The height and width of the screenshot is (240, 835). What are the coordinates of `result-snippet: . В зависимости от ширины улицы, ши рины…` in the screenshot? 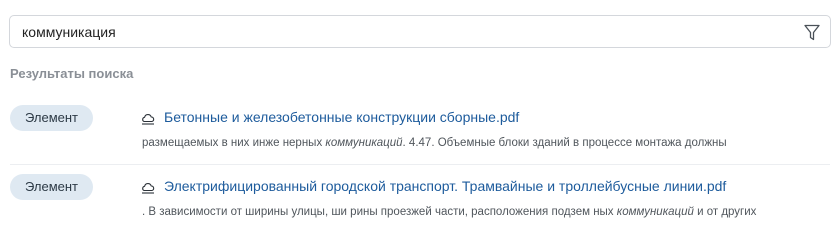 It's located at (449, 212).